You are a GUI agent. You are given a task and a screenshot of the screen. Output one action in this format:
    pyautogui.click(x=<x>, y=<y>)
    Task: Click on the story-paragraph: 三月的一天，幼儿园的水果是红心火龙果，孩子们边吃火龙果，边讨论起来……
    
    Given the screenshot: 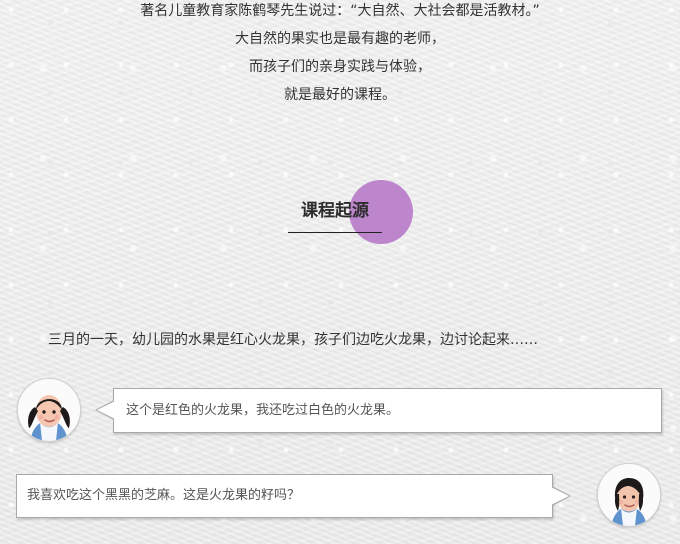 What is the action you would take?
    pyautogui.click(x=293, y=340)
    